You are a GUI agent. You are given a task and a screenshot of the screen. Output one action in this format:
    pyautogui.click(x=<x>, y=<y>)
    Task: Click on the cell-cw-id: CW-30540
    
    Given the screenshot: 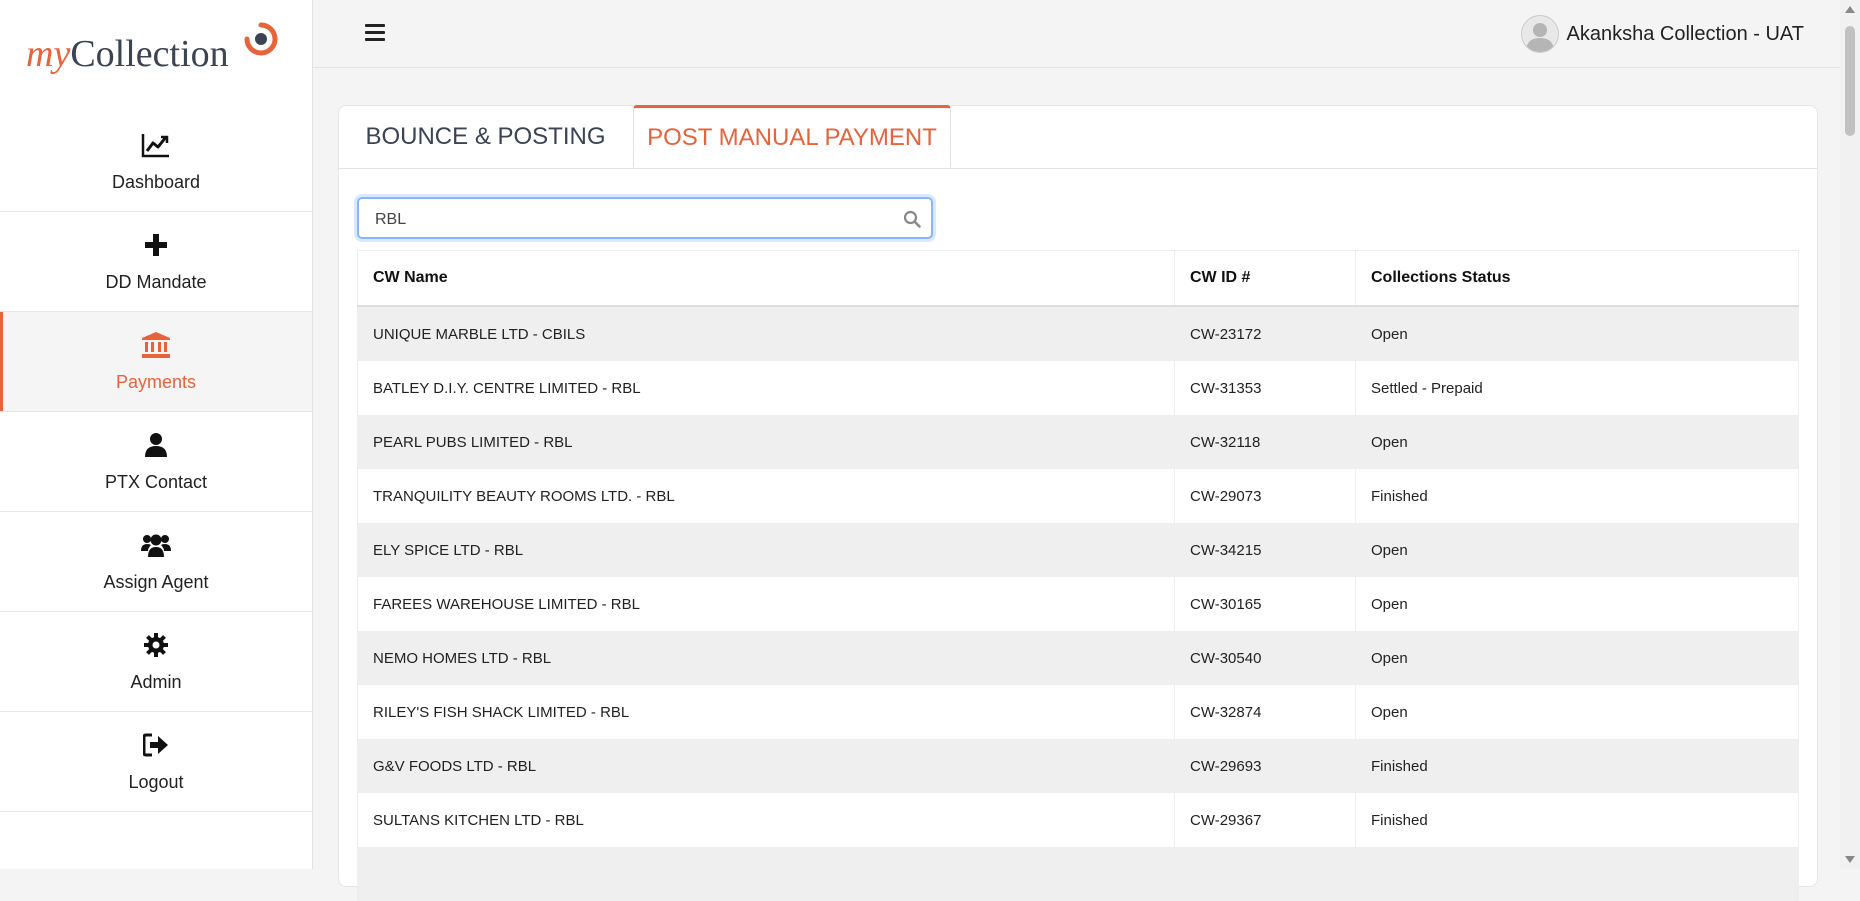 What is the action you would take?
    pyautogui.click(x=1265, y=658)
    